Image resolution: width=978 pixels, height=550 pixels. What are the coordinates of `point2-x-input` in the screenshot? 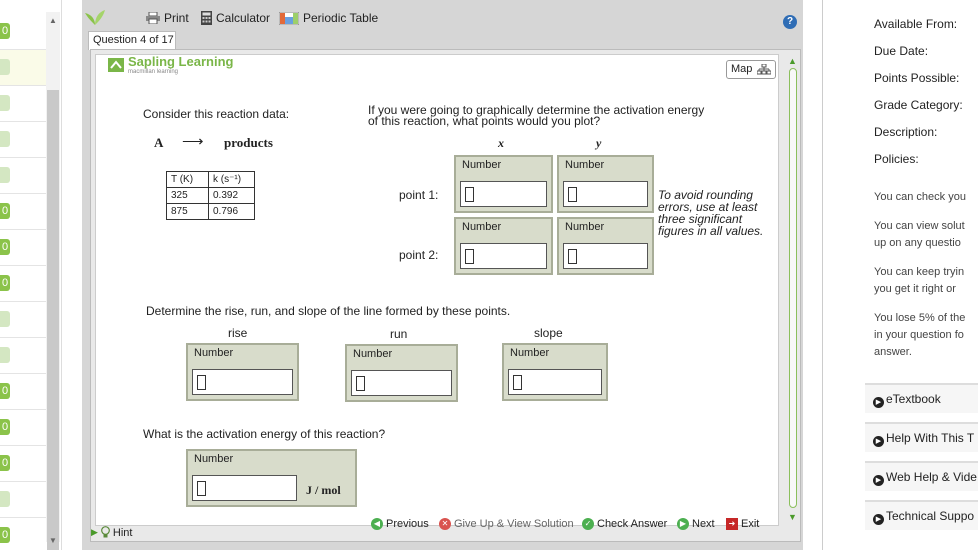 It's located at (503, 256).